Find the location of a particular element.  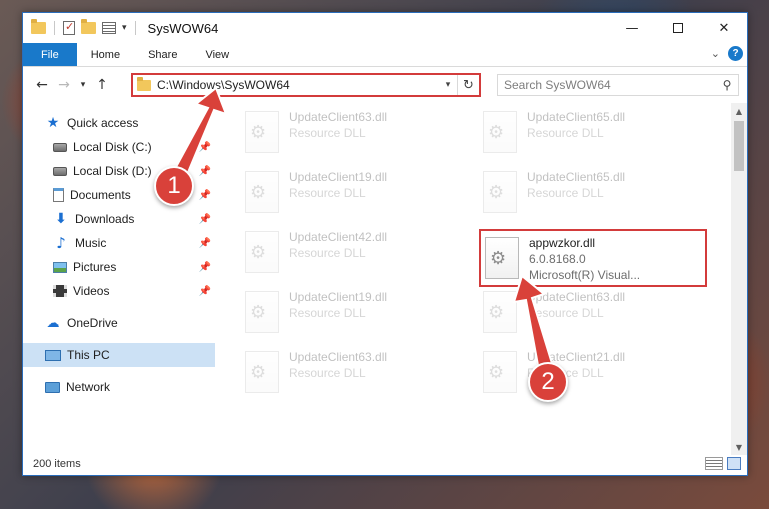

back-button: ← is located at coordinates (42, 85).